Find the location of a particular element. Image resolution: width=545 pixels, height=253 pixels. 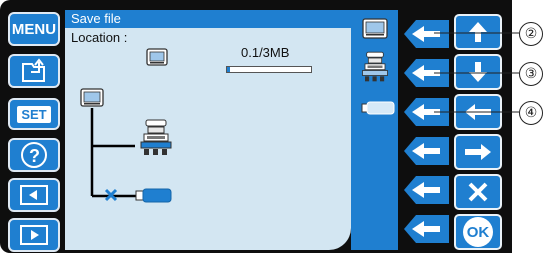

help-glyph: ? is located at coordinates (34, 156).